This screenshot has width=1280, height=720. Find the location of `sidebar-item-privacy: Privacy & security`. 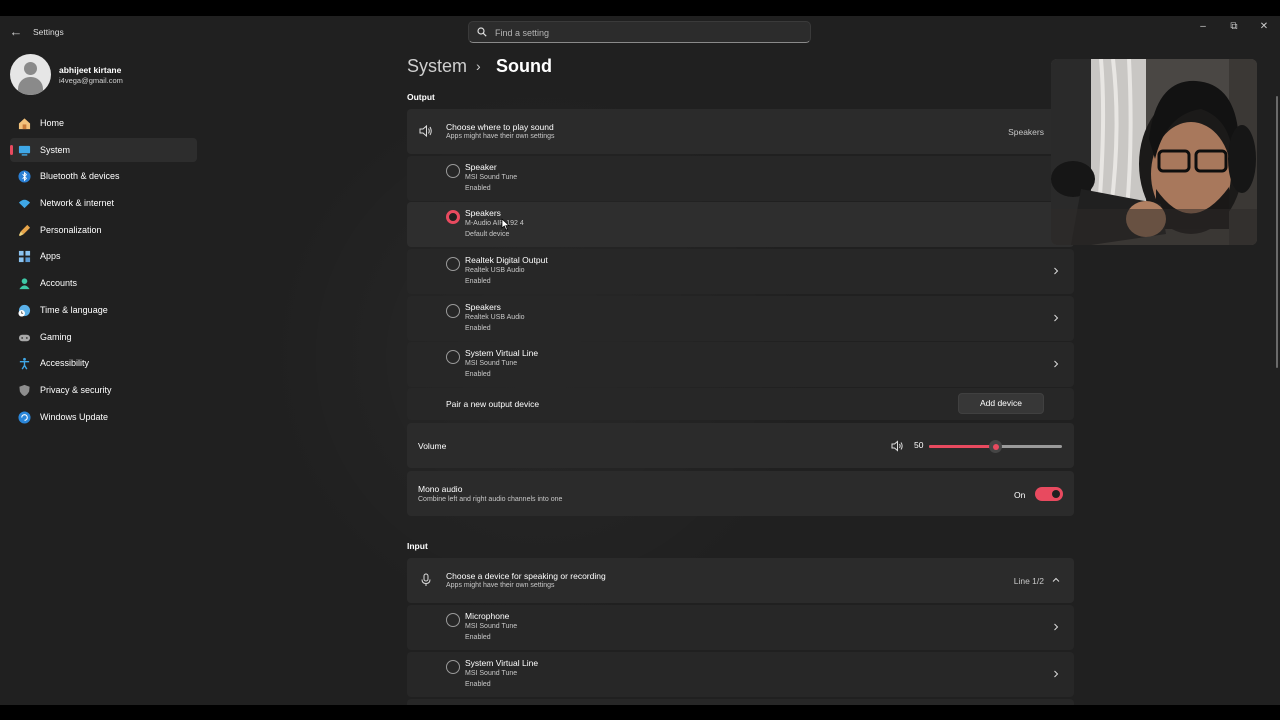

sidebar-item-privacy: Privacy & security is located at coordinates (103, 390).